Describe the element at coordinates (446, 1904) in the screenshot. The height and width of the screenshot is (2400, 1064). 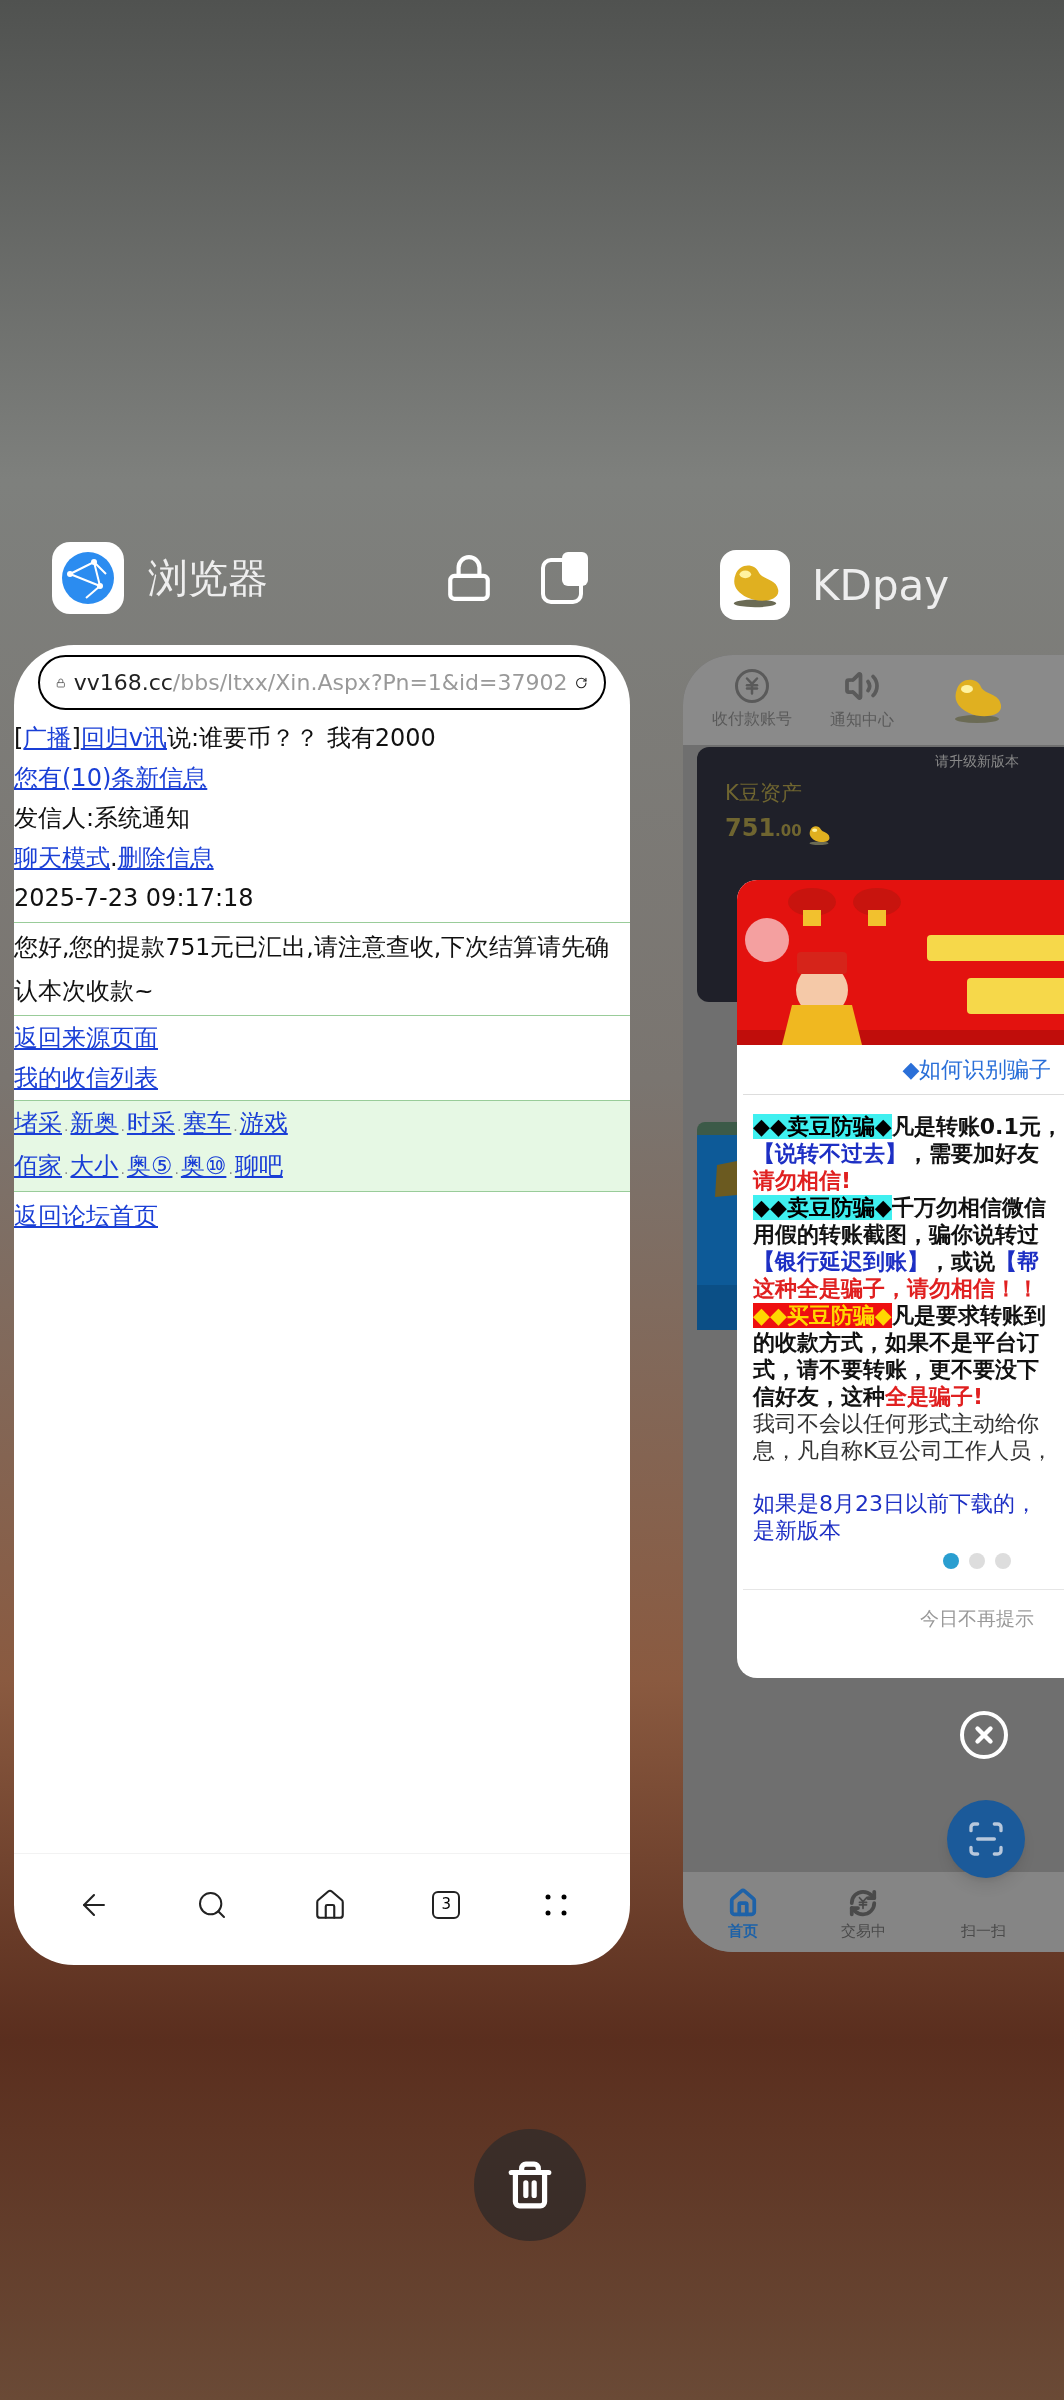
I see `tabs-button: 3` at that location.